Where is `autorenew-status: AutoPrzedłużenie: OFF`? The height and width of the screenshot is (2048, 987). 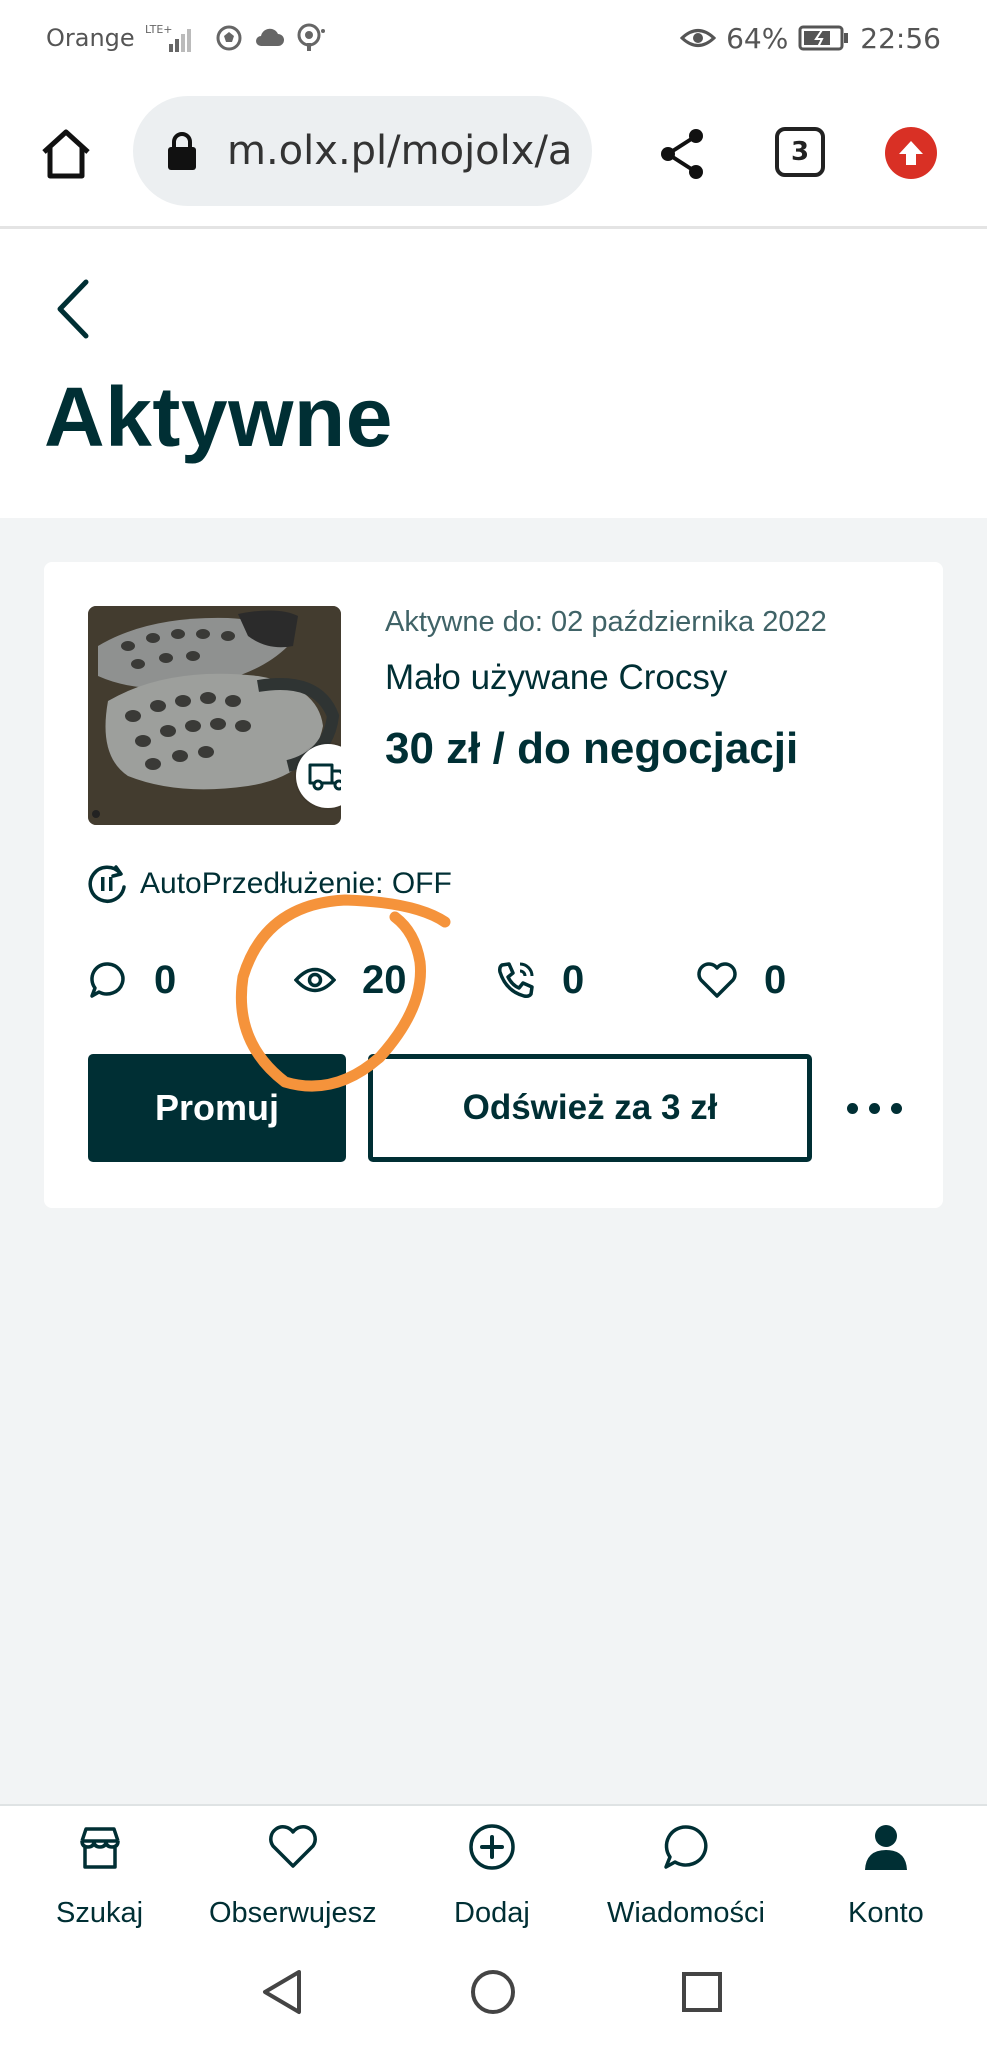
autorenew-status: AutoPrzedłużenie: OFF is located at coordinates (269, 884).